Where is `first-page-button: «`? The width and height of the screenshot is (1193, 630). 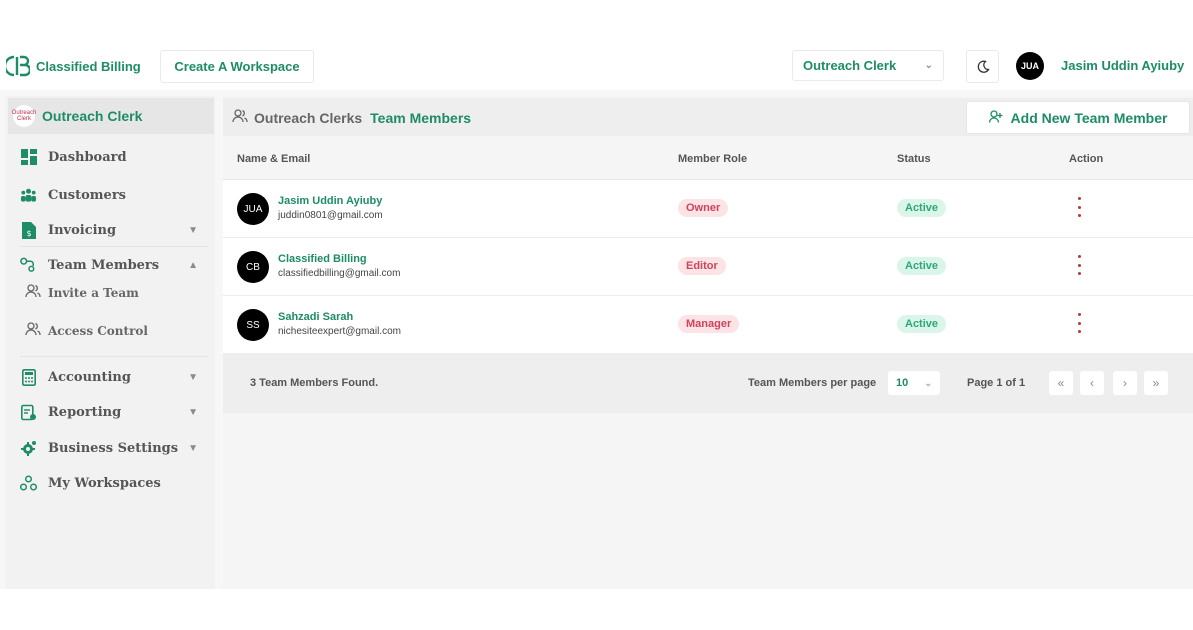
first-page-button: « is located at coordinates (1061, 383).